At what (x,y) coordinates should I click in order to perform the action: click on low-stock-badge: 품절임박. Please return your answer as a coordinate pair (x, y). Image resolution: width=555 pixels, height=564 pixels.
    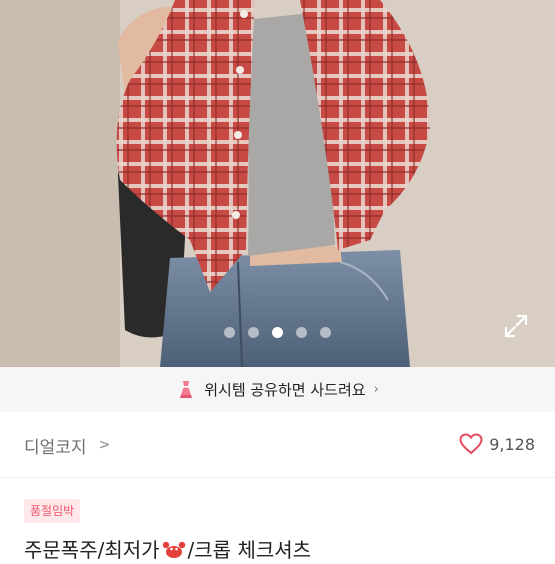
    Looking at the image, I should click on (52, 511).